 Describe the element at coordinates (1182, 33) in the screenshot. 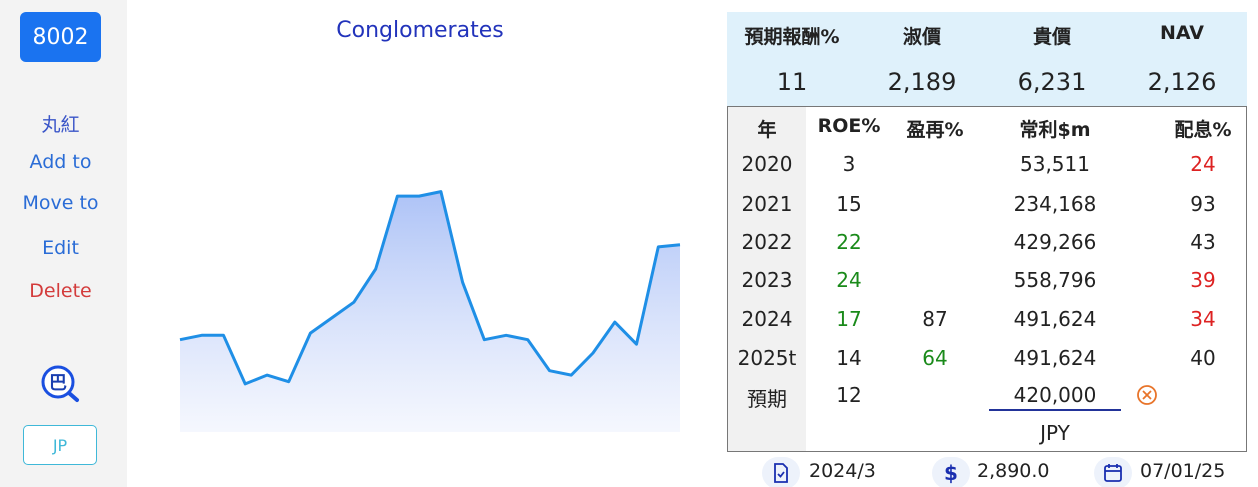

I see `nav-header: NAV` at that location.